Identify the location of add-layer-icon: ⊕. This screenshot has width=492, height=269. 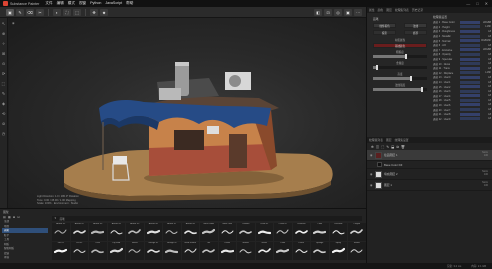
(372, 147).